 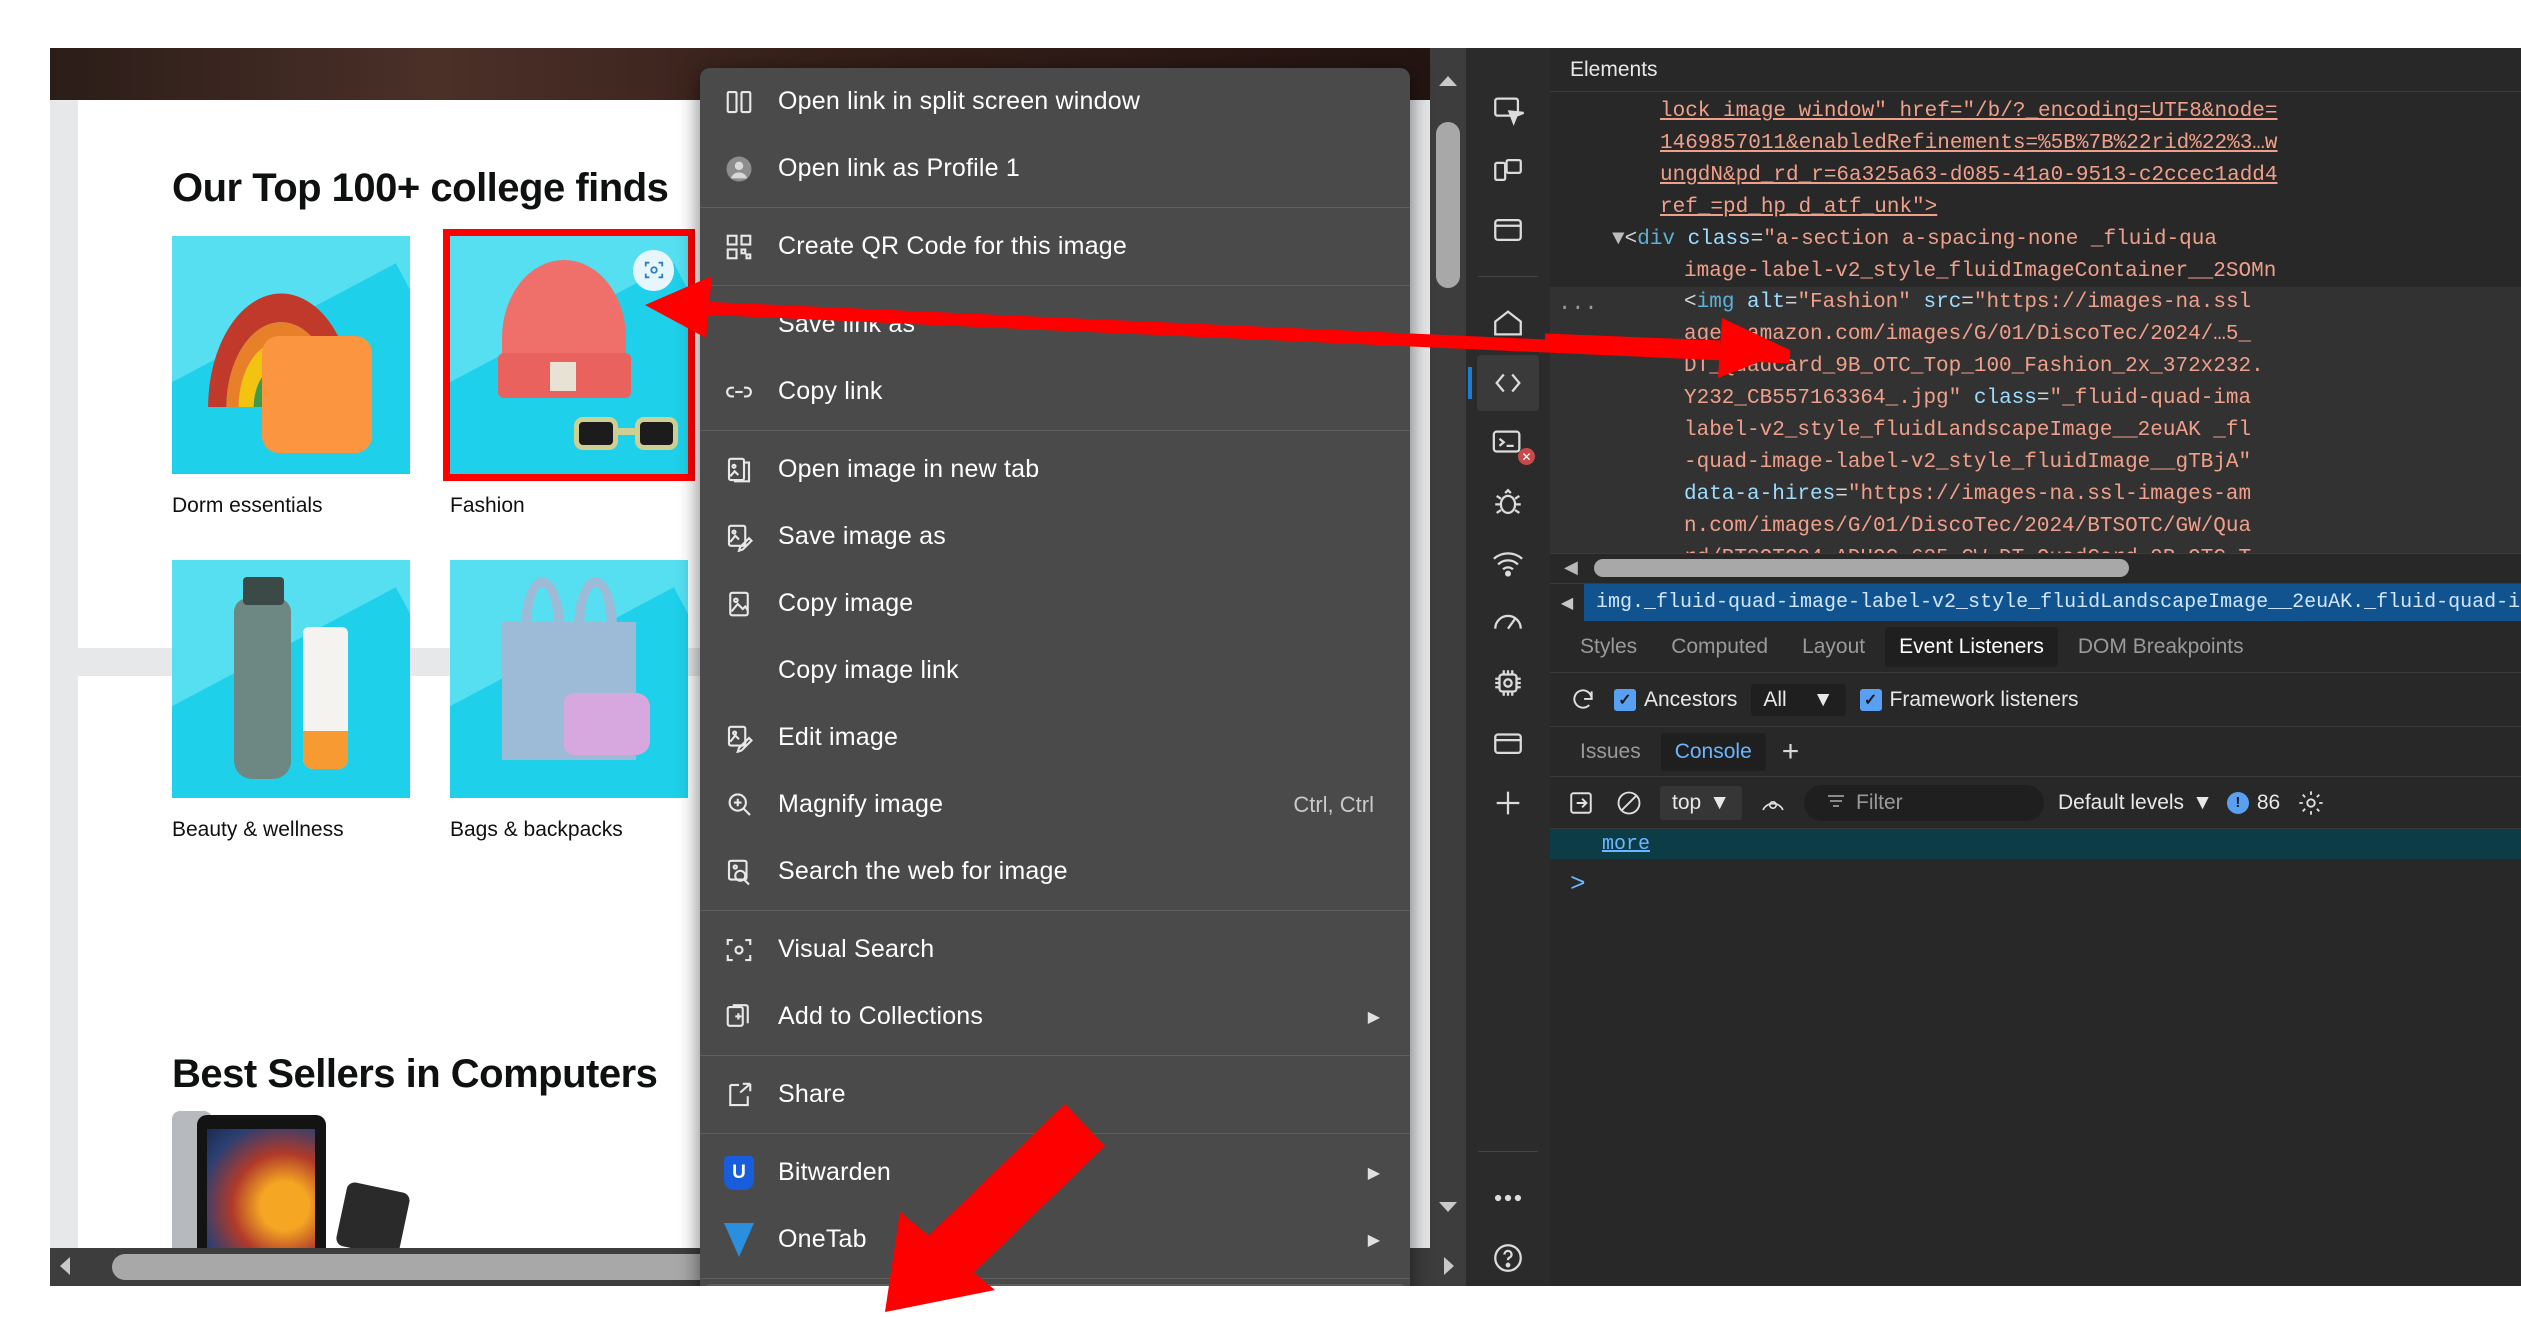 I want to click on devtools-tabbar: Elements, so click(x=2035, y=70).